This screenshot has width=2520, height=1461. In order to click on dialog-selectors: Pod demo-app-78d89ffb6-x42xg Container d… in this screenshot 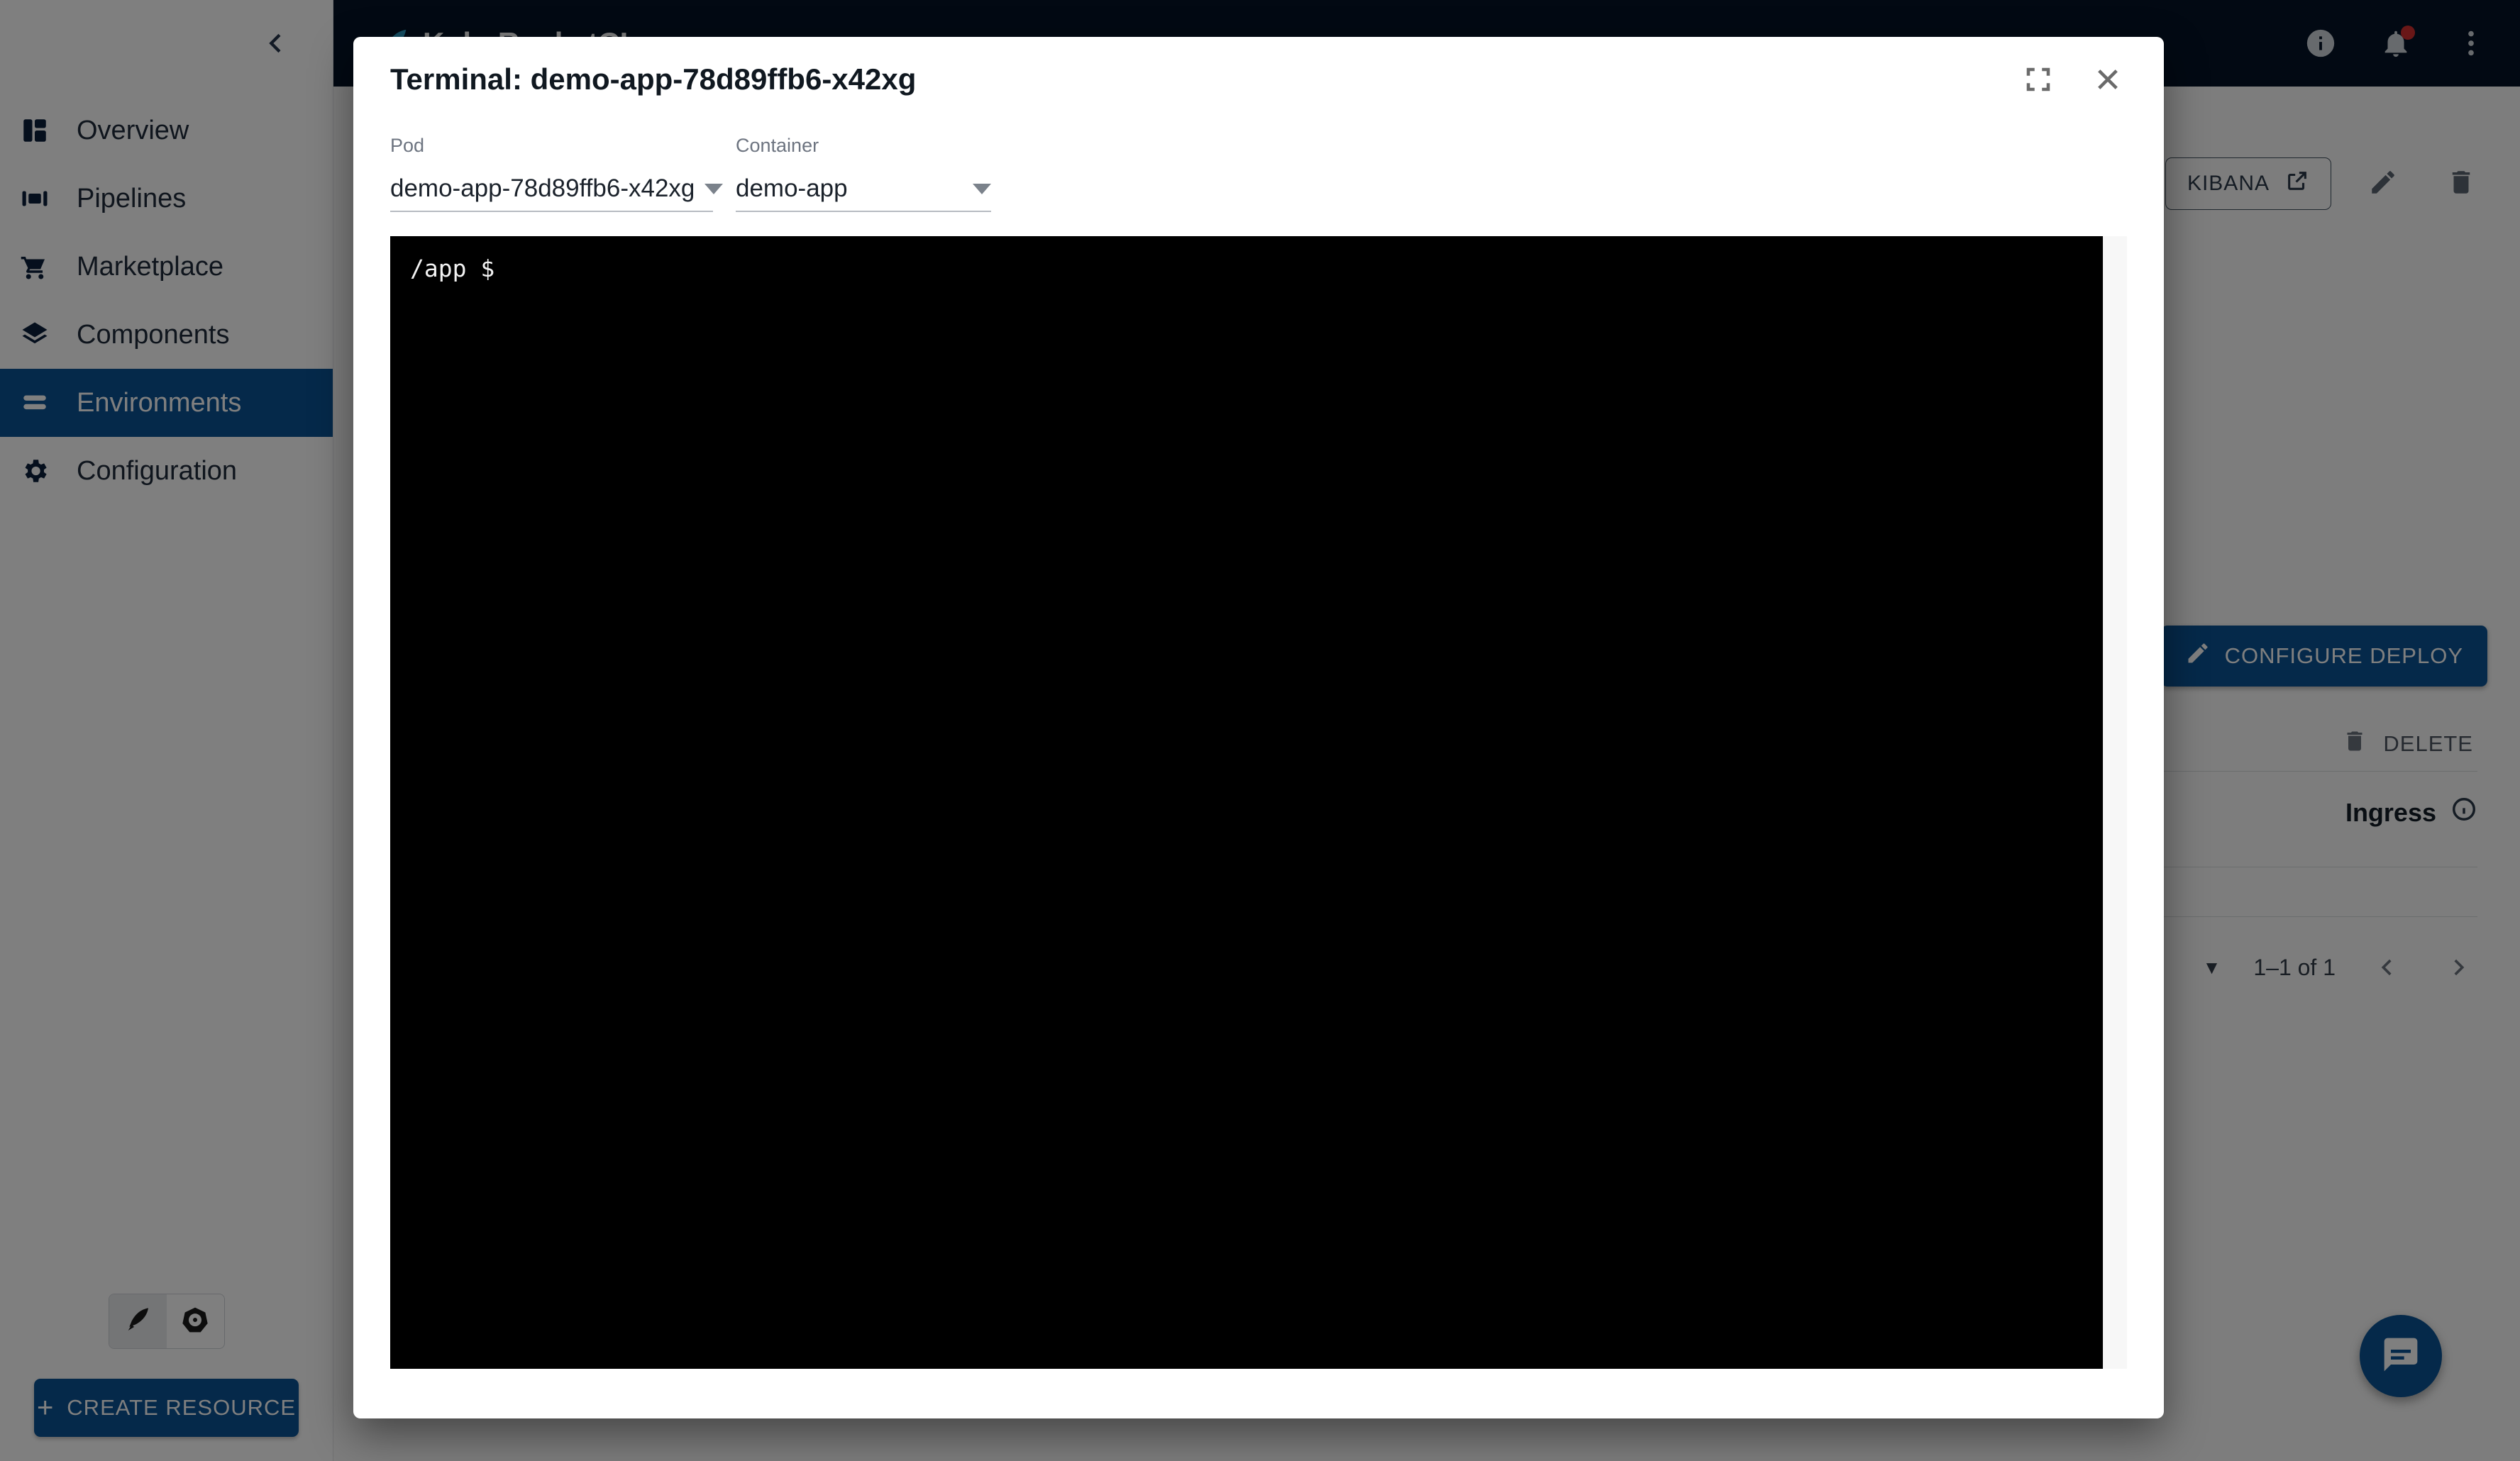, I will do `click(1258, 167)`.